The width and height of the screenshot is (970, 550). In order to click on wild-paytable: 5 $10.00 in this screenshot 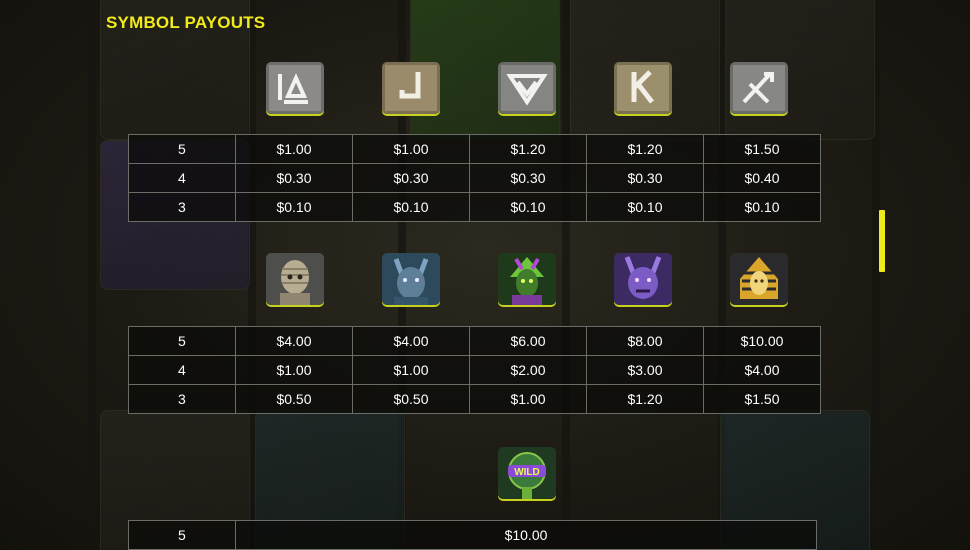, I will do `click(472, 535)`.